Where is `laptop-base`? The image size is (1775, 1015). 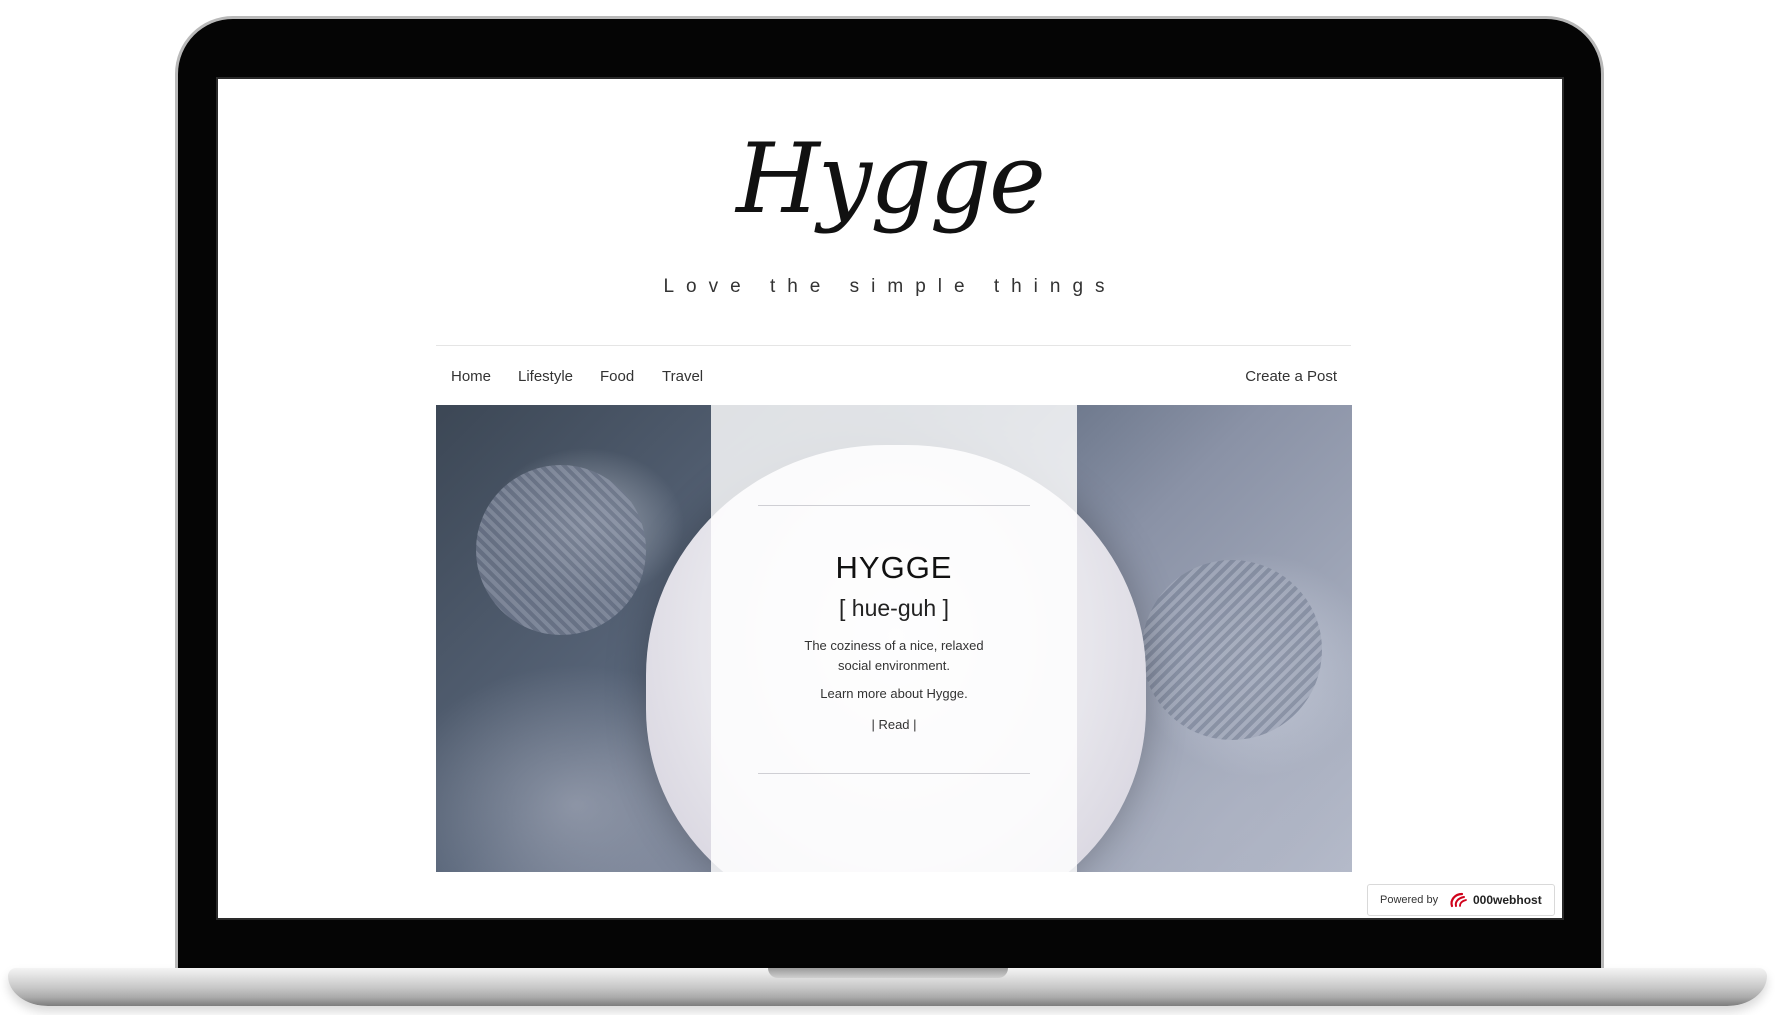
laptop-base is located at coordinates (887, 987).